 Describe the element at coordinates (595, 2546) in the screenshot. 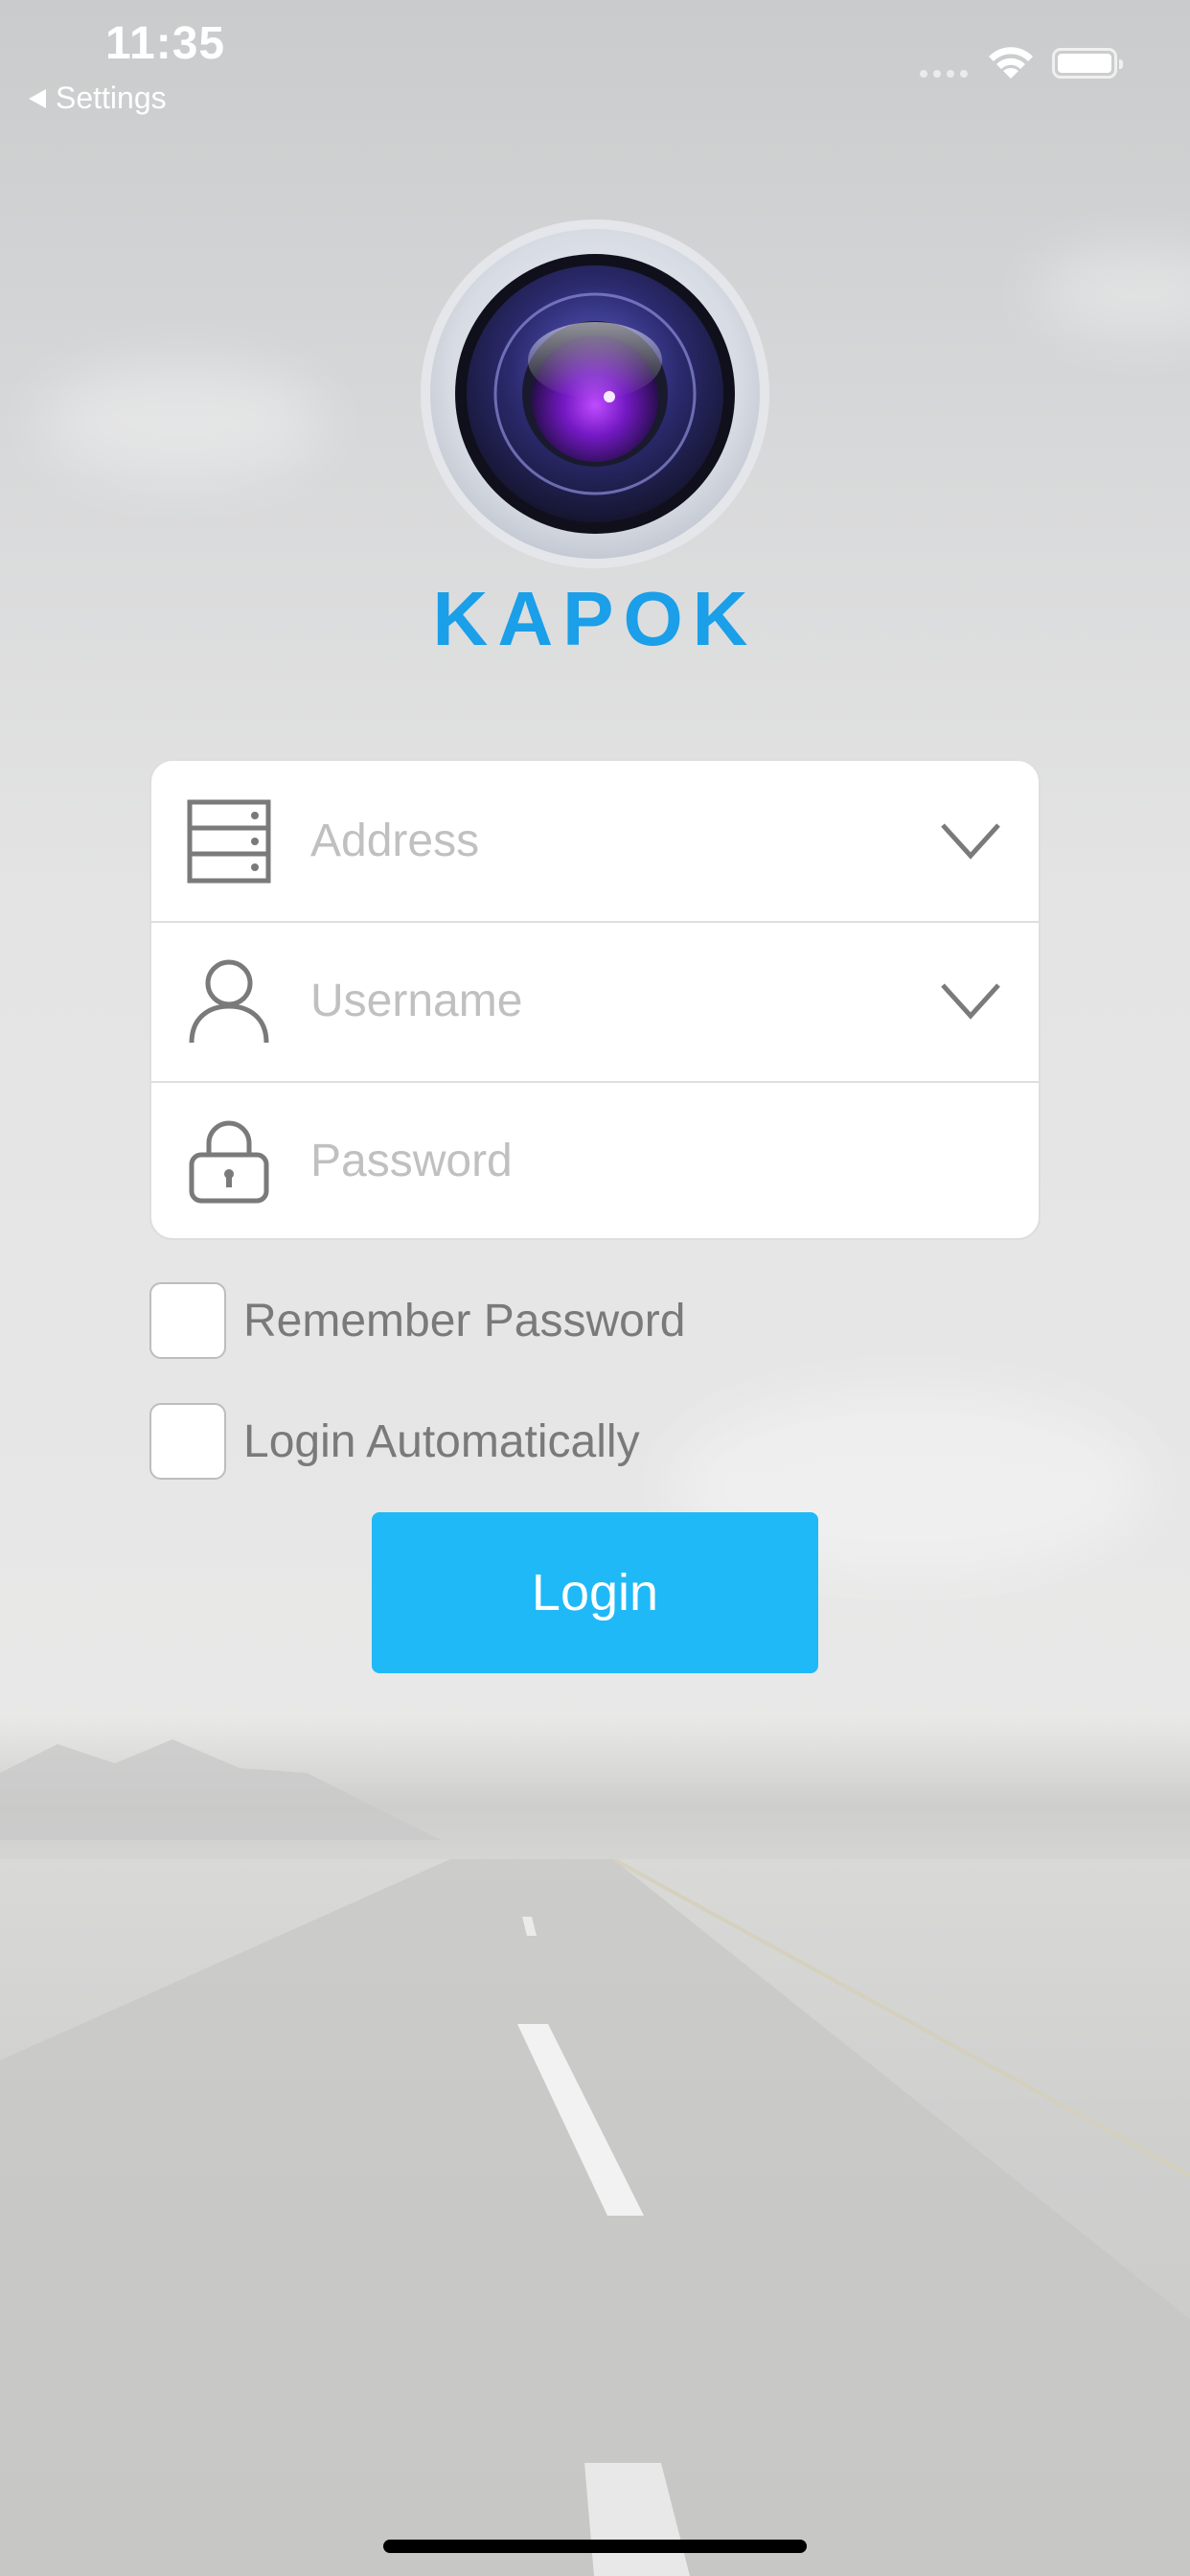

I see `home-indicator` at that location.